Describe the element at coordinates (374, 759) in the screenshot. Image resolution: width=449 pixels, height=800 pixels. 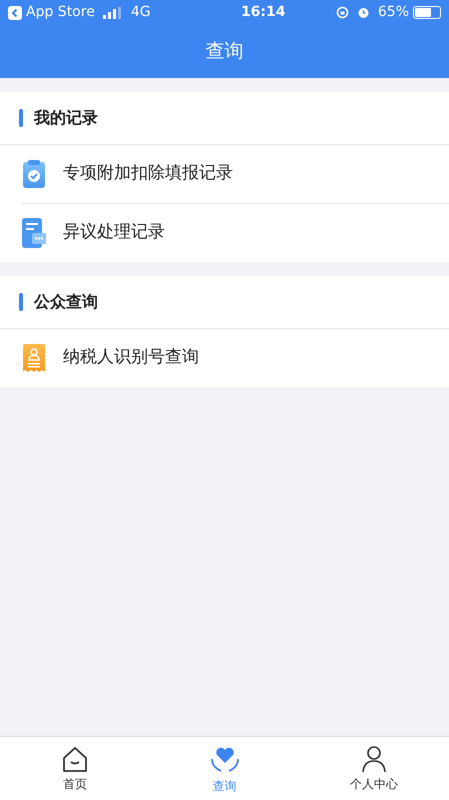
I see `person-icon` at that location.